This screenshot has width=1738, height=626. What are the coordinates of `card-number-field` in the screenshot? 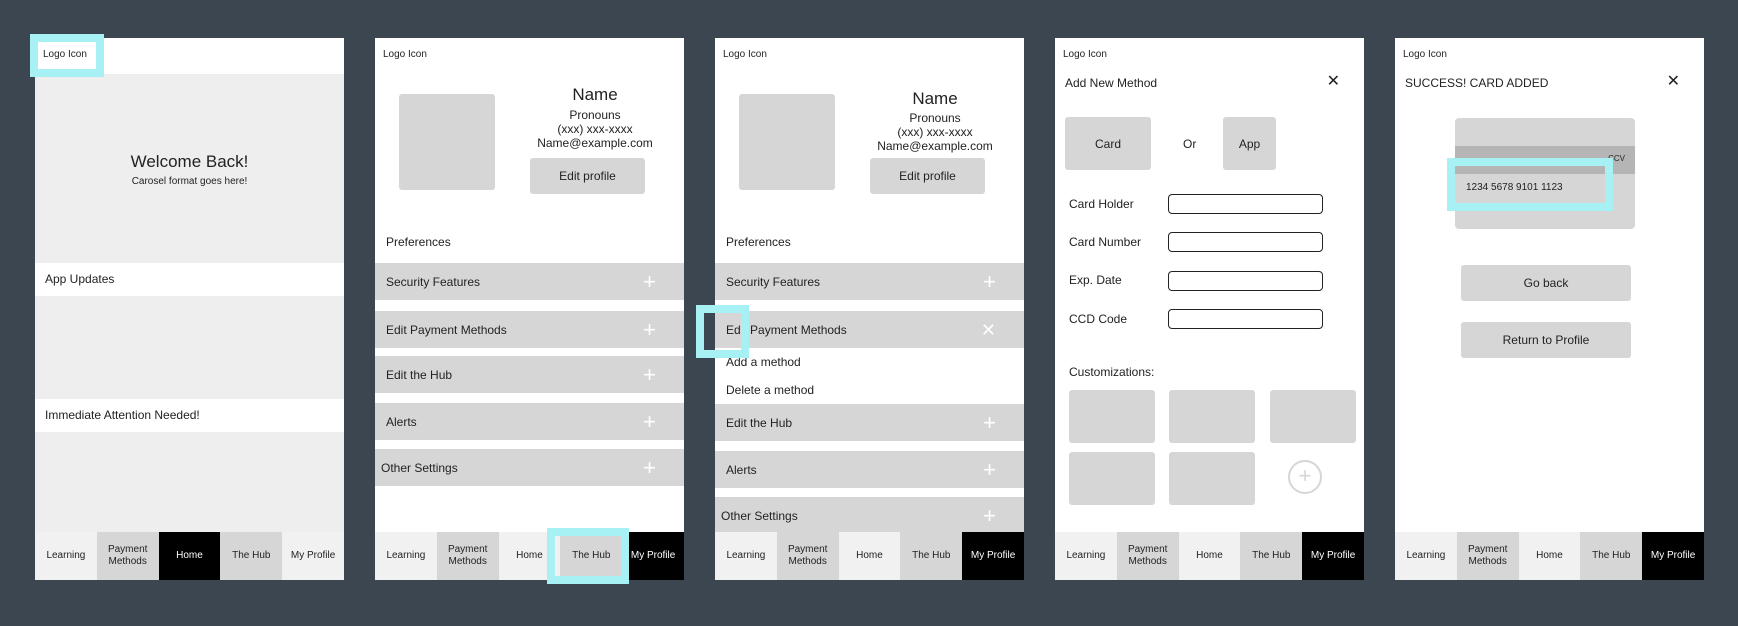 It's located at (1245, 242).